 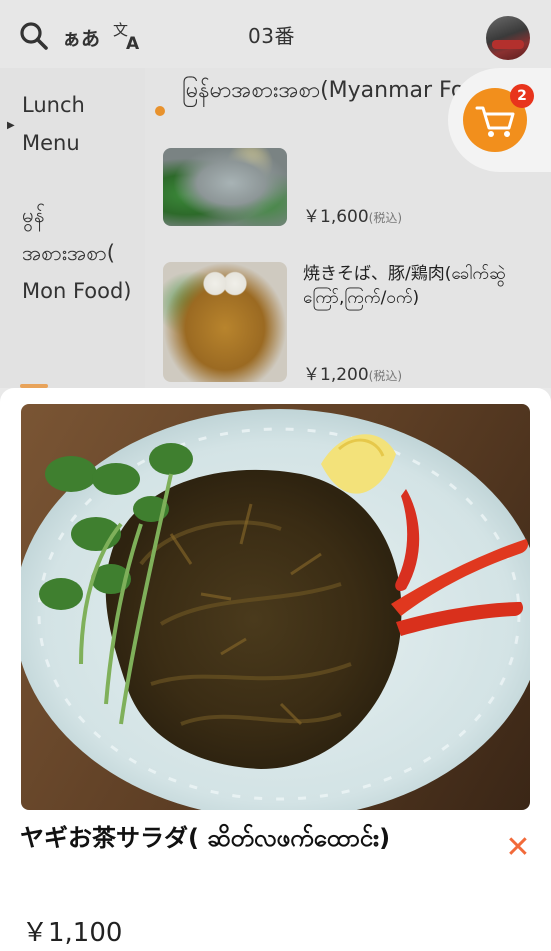 I want to click on search-icon, so click(x=34, y=36).